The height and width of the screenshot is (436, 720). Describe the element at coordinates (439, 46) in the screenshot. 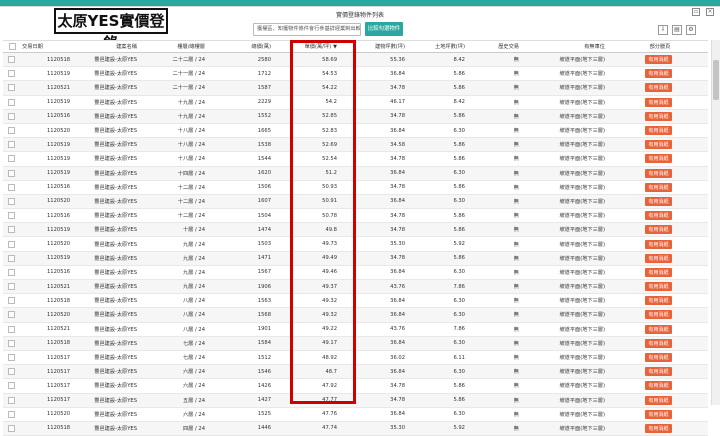

I see `col-header-land-area: 土地坪數(坪)` at that location.